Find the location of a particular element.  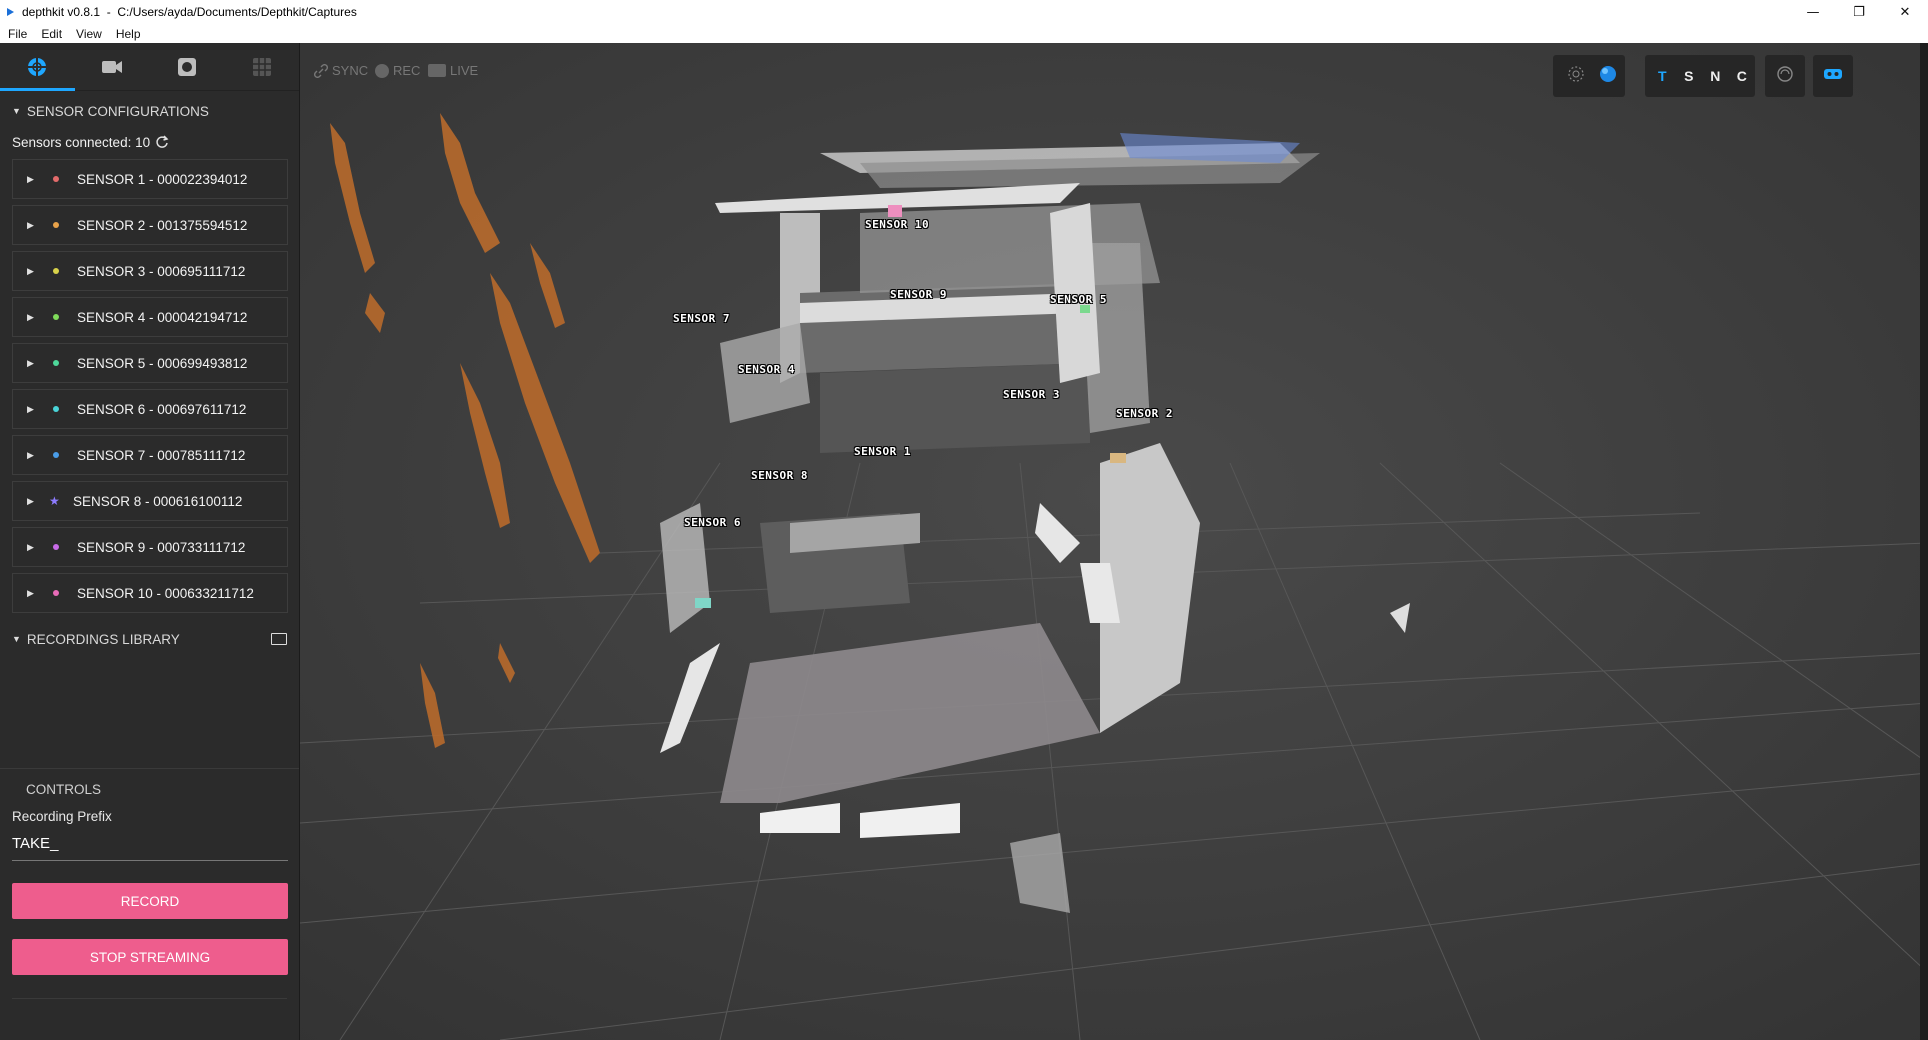

sensor-row-8: ▶ ★ SENSOR 8 - 000616100112 is located at coordinates (150, 501).